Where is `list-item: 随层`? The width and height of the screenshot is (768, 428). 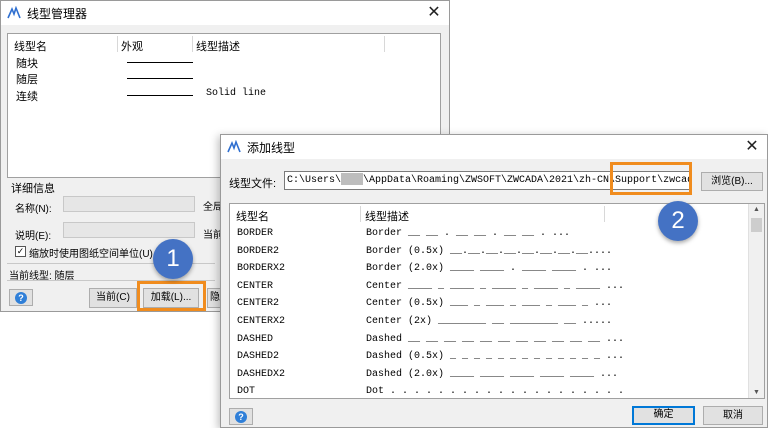 list-item: 随层 is located at coordinates (226, 79).